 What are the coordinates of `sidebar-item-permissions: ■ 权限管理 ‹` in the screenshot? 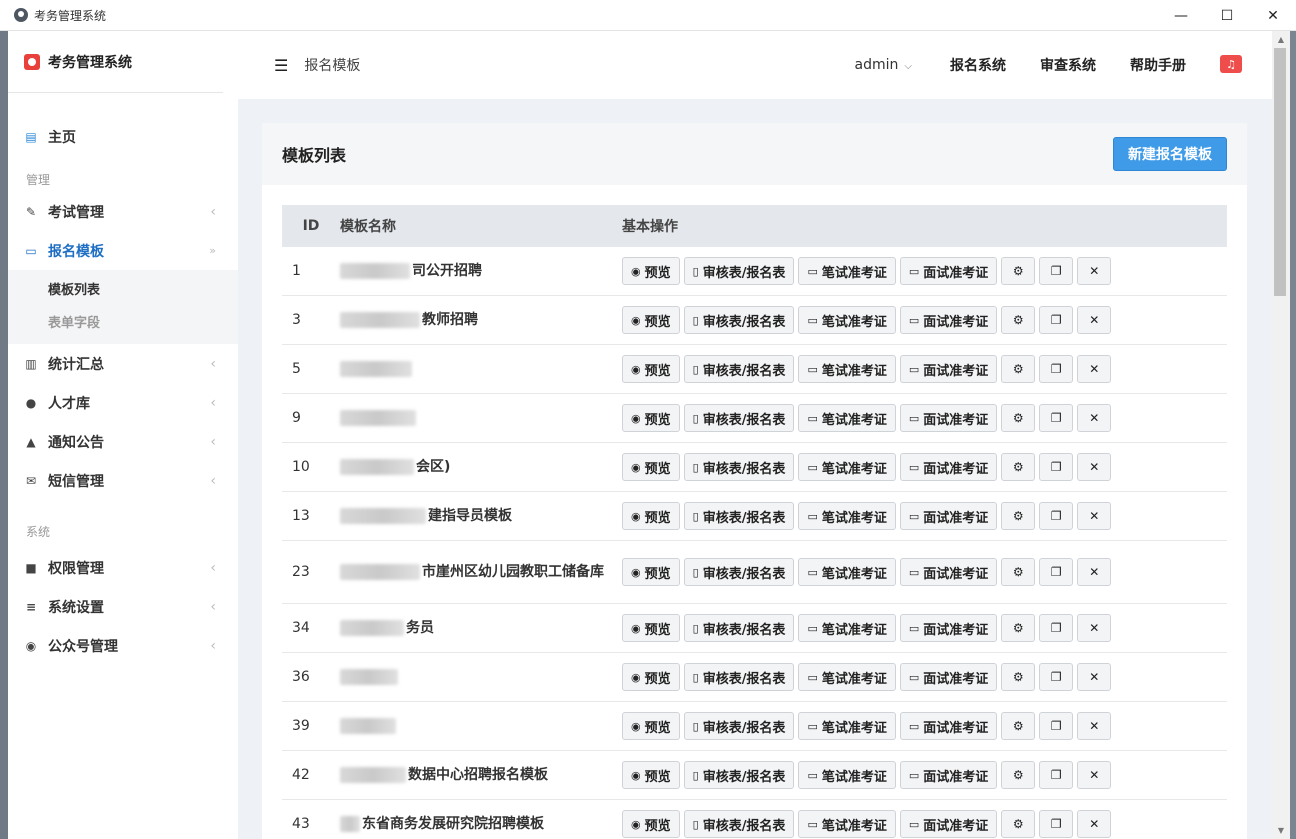 It's located at (123, 567).